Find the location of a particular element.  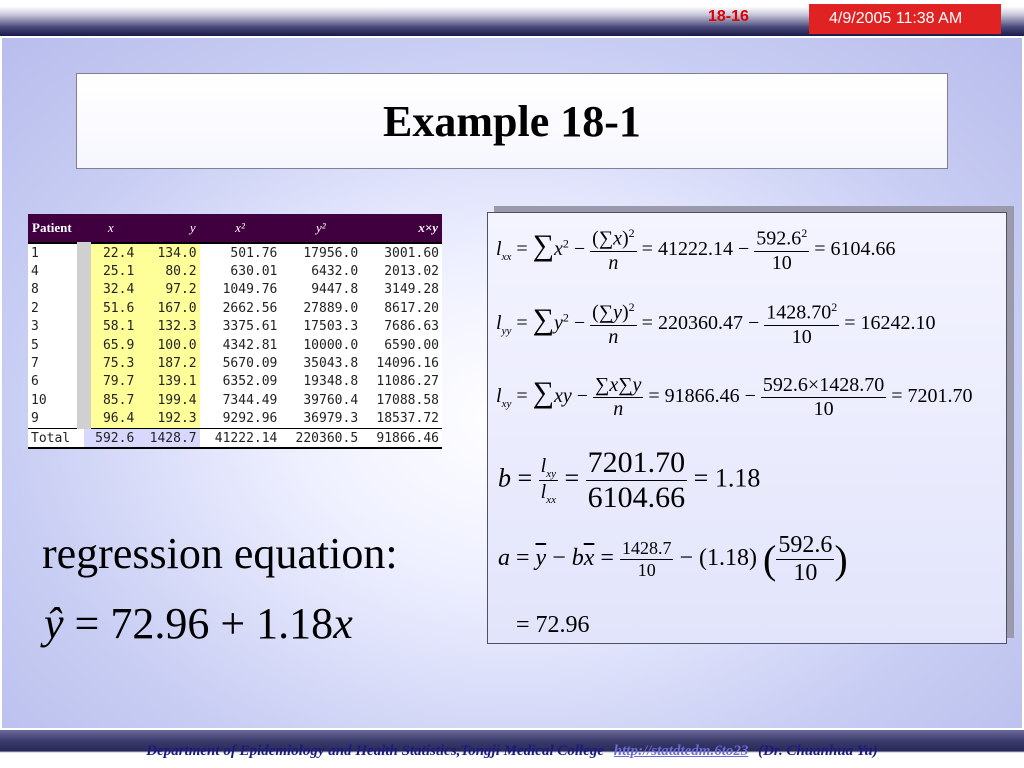

col-header: x is located at coordinates (111, 229).